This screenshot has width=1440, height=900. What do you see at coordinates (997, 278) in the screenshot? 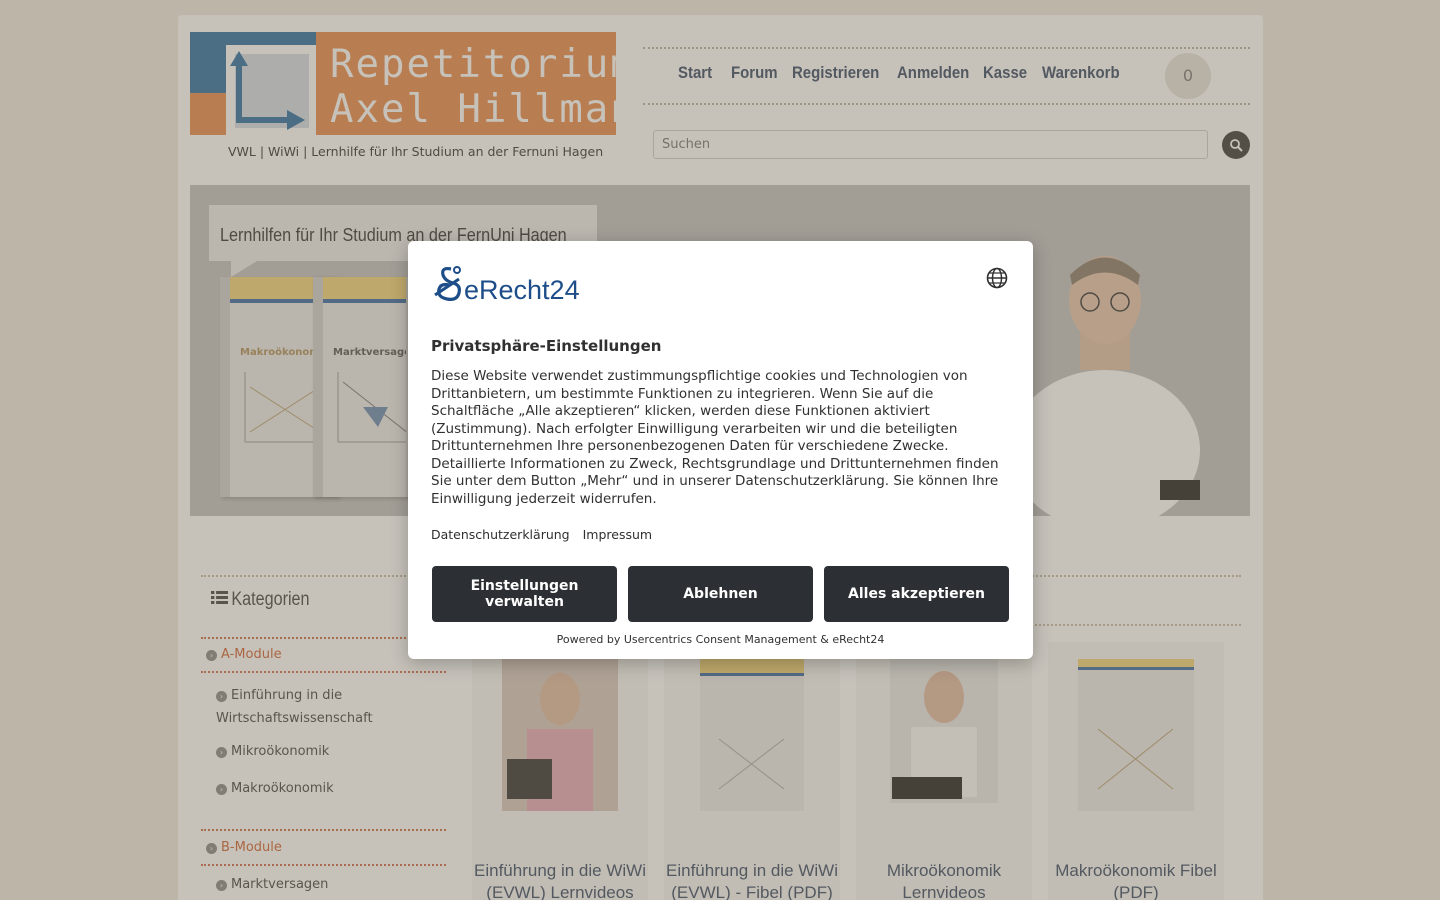
I see `language-globe-icon` at bounding box center [997, 278].